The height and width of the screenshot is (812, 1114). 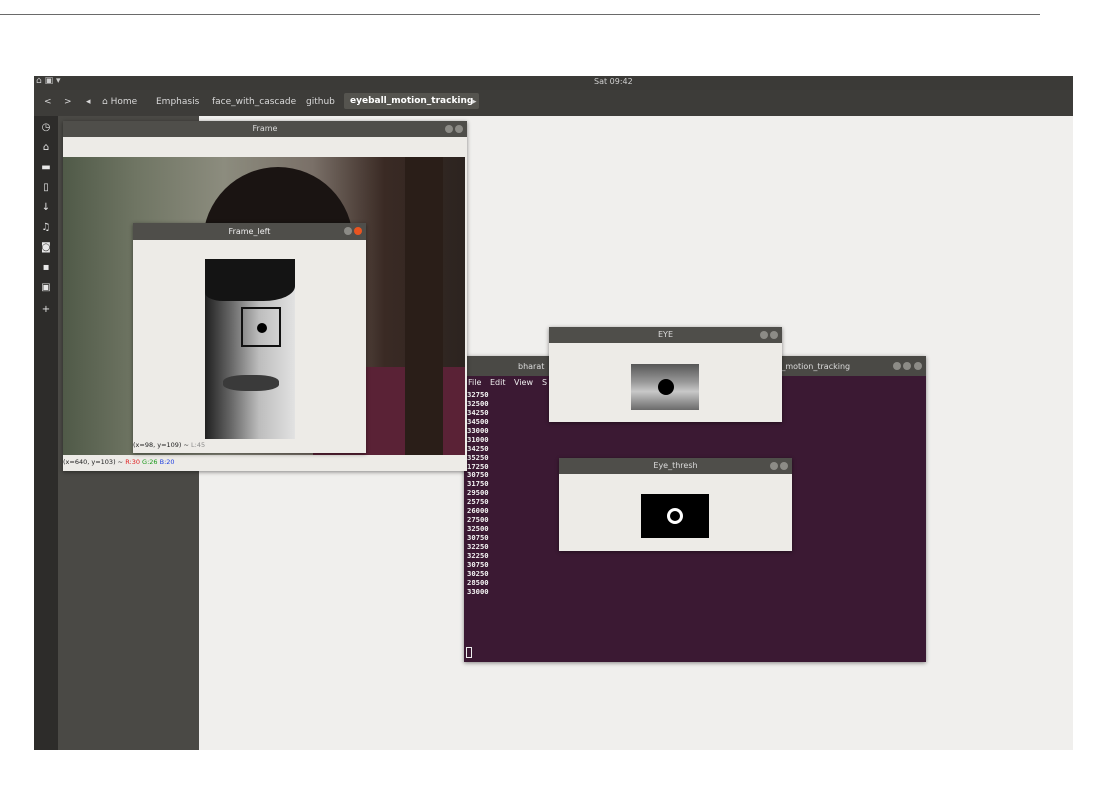 I want to click on eye-thresh-title: Eye_thresh, so click(x=675, y=465).